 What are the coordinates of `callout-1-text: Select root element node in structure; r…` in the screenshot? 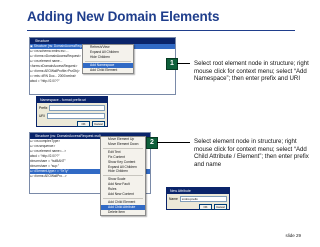 It's located at (251, 71).